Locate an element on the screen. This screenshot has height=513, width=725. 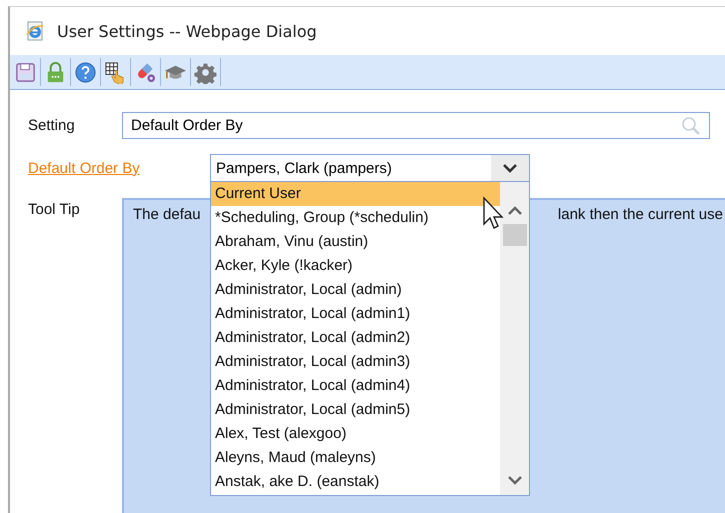
chevron-down-icon is located at coordinates (510, 168).